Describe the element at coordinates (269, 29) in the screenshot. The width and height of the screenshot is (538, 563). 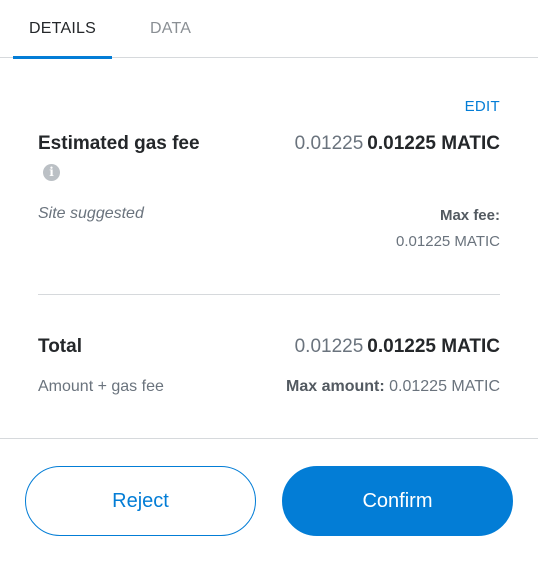
I see `tab-bar: DETAILS DATA` at that location.